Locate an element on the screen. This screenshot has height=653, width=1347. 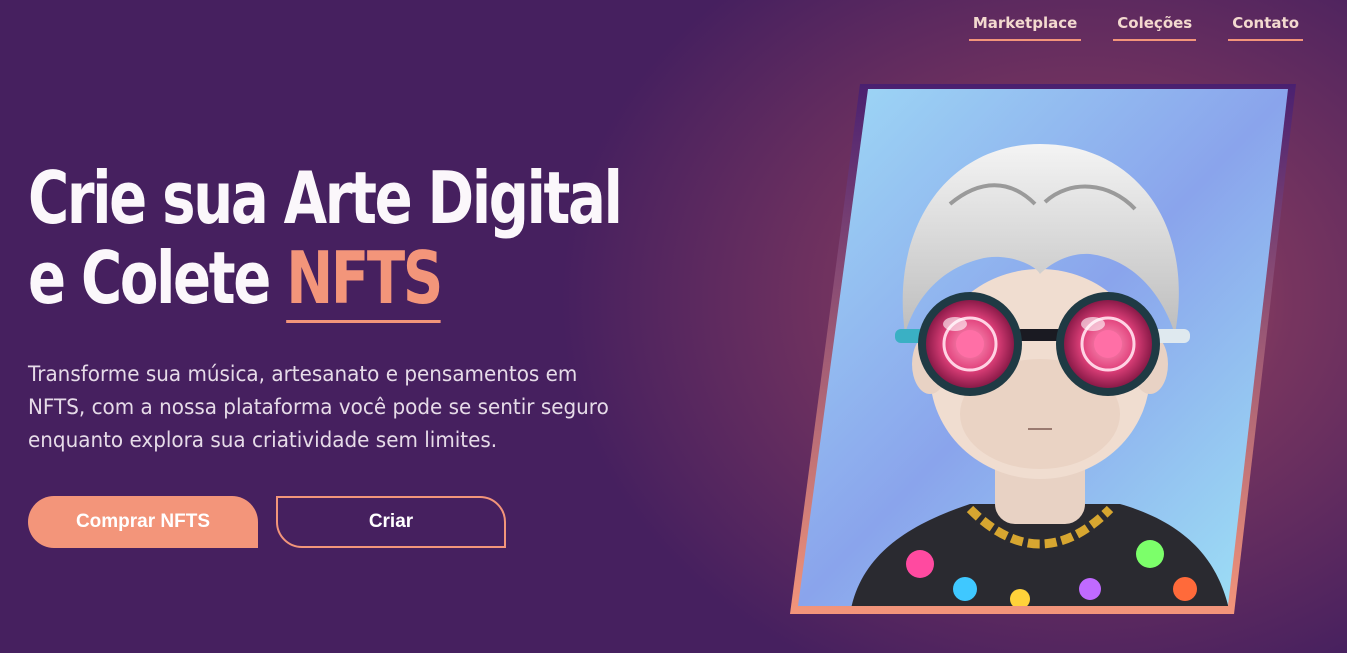
nav-link-contato: Contato is located at coordinates (1265, 25).